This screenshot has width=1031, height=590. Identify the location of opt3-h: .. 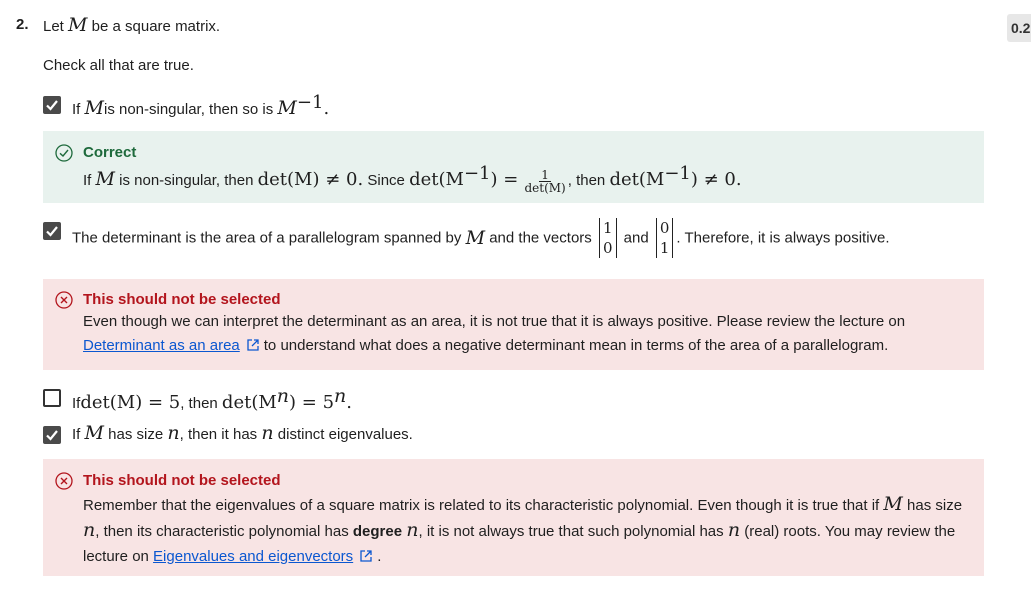
(349, 402).